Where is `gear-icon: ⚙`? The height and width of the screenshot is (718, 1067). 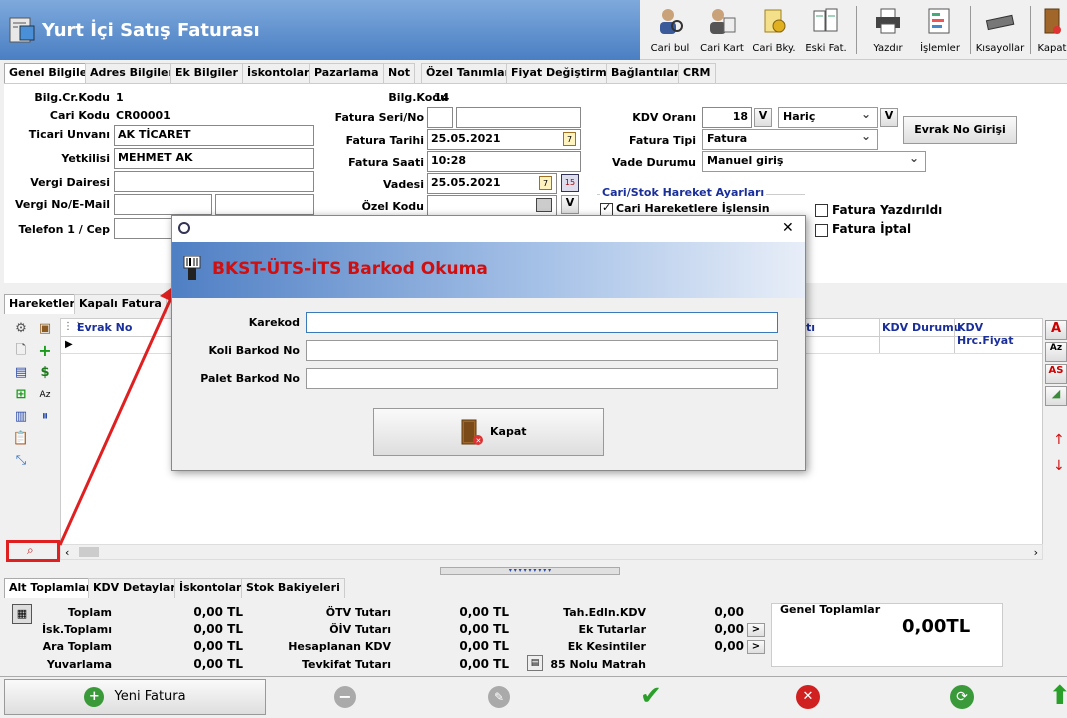 gear-icon: ⚙ is located at coordinates (21, 329).